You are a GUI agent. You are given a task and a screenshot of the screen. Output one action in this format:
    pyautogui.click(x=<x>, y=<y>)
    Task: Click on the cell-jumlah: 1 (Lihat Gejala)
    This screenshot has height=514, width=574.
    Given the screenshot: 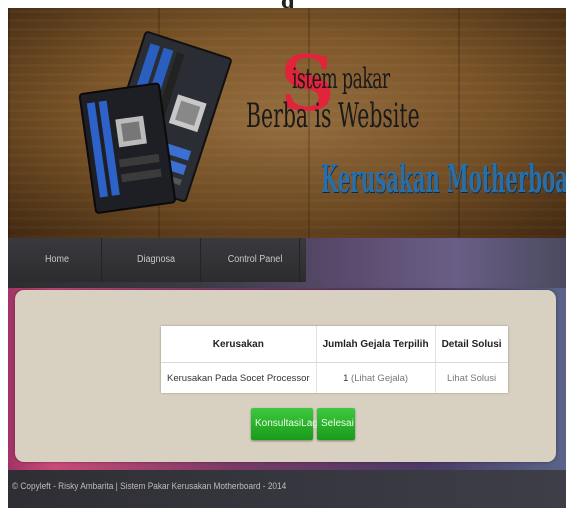 What is the action you would take?
    pyautogui.click(x=376, y=377)
    